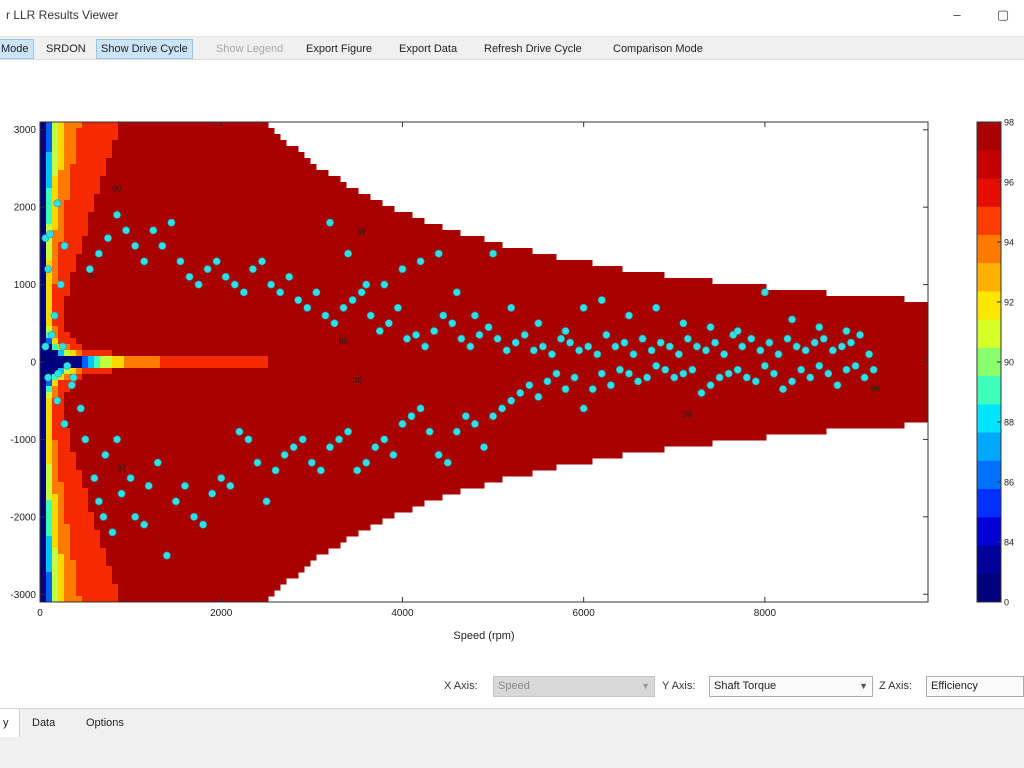 The image size is (1024, 768). Describe the element at coordinates (339, 49) in the screenshot. I see `export-figure-button: Export Figure` at that location.